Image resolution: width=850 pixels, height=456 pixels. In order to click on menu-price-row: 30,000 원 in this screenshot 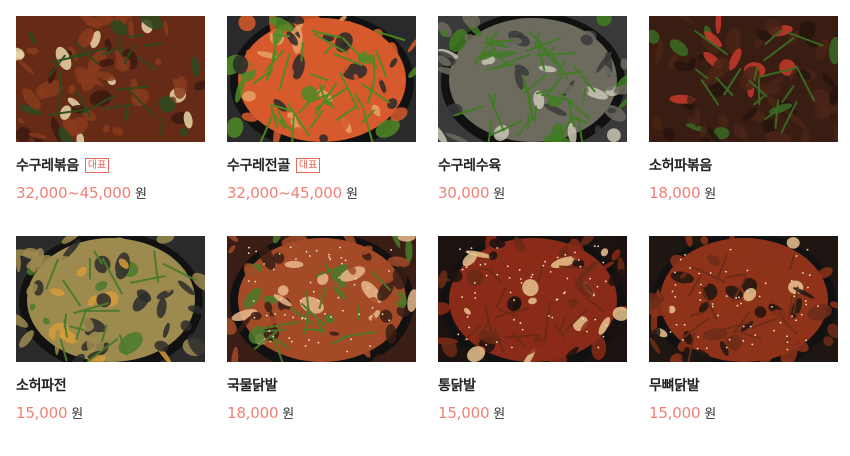, I will do `click(471, 192)`.